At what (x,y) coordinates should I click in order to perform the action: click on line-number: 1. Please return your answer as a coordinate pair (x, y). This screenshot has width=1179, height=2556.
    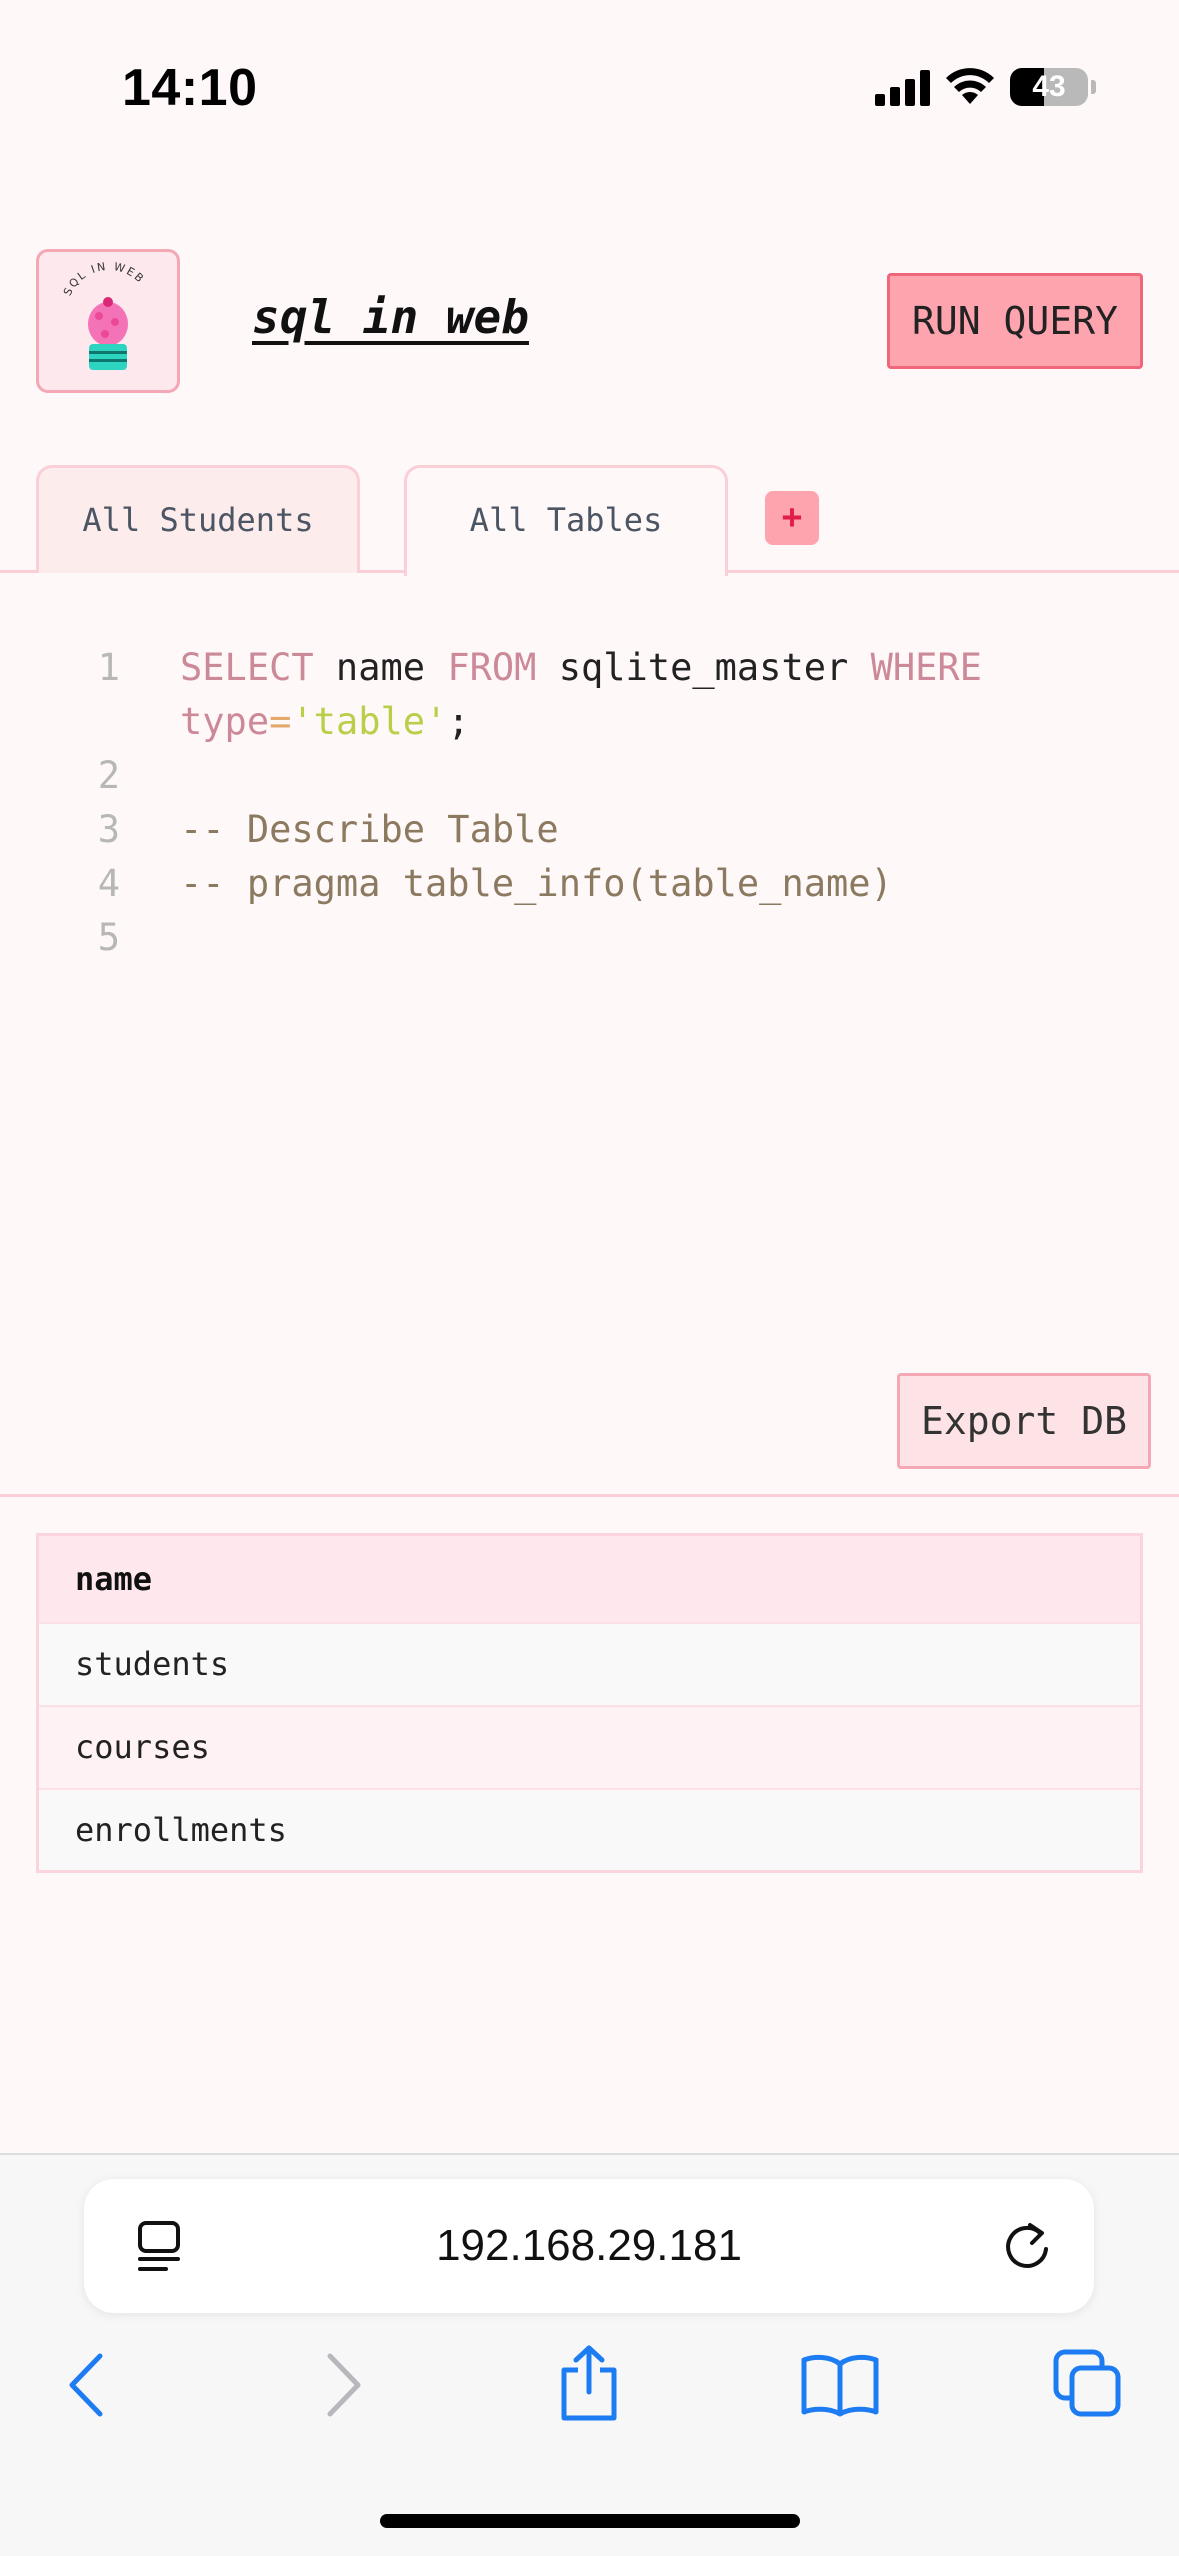
    Looking at the image, I should click on (108, 667).